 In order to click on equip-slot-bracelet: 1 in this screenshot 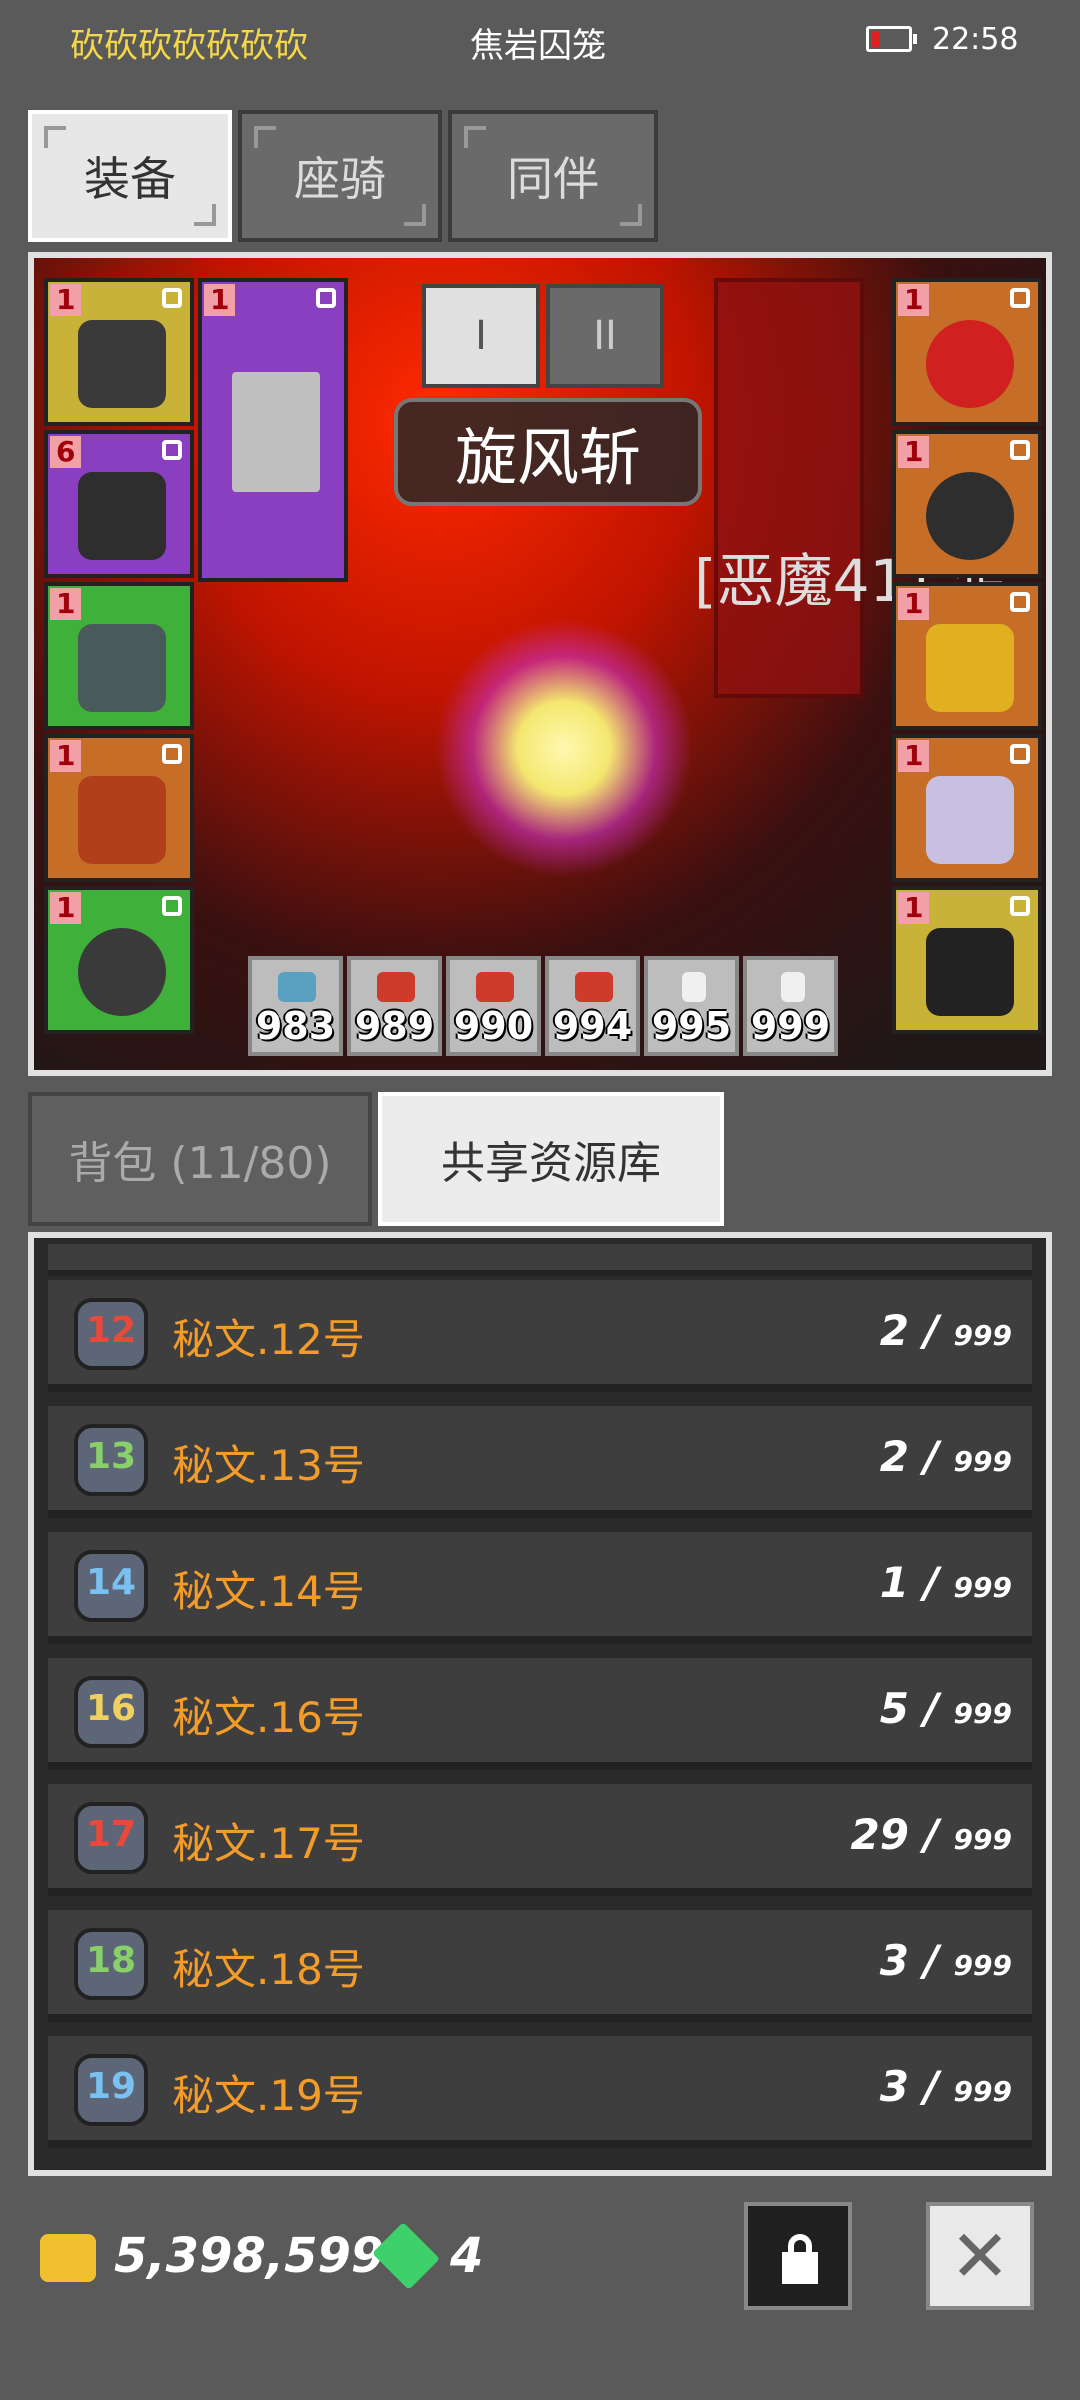, I will do `click(967, 656)`.